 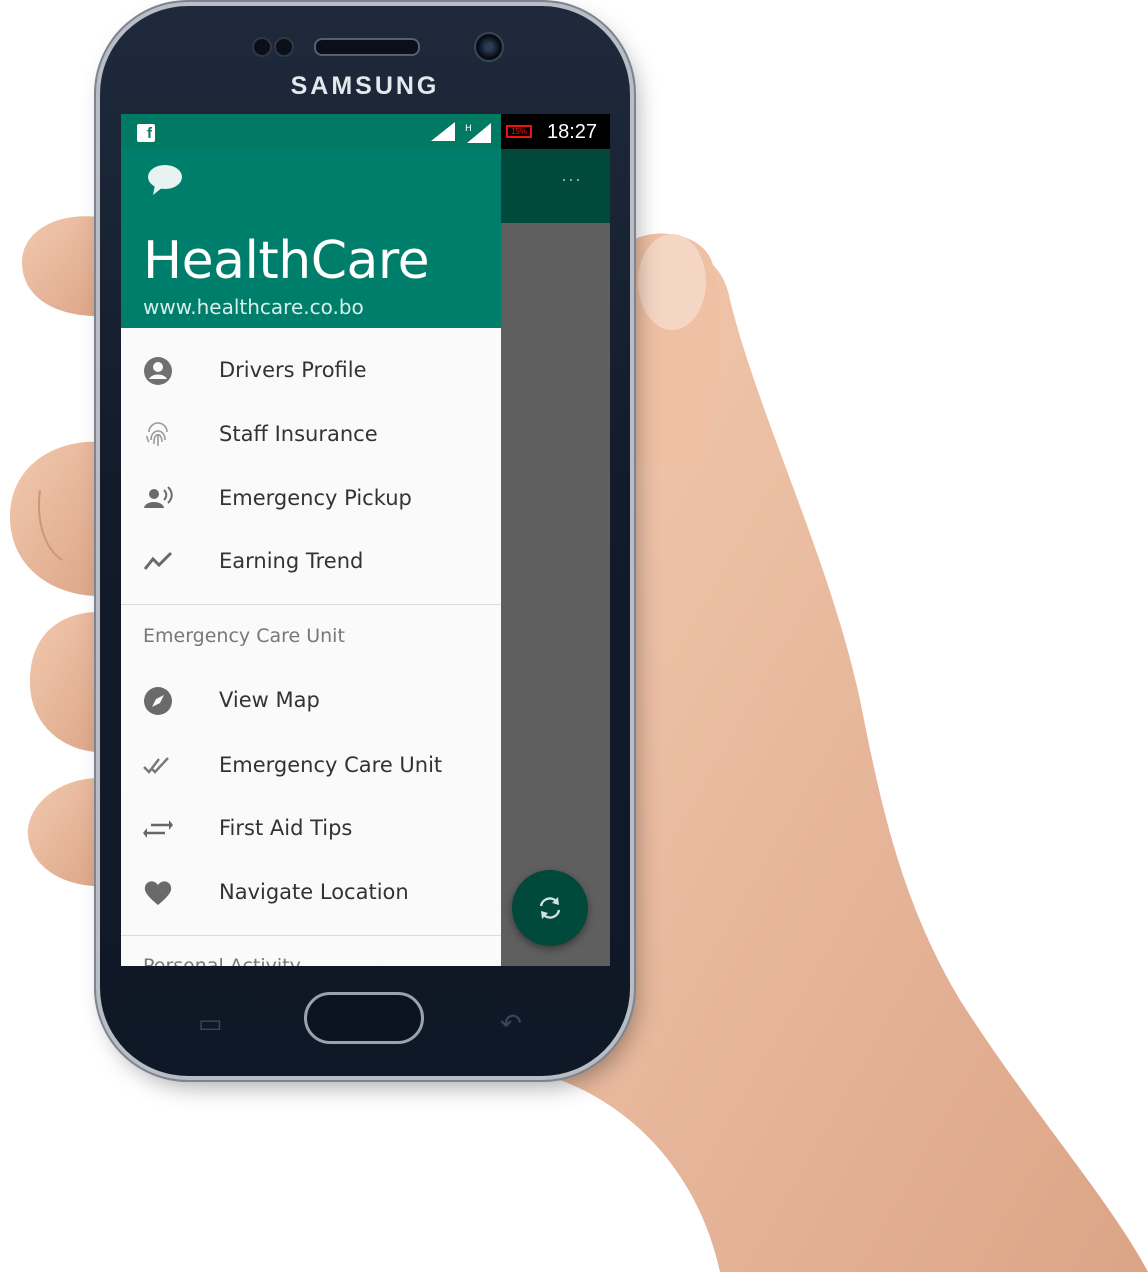 What do you see at coordinates (367, 47) in the screenshot?
I see `earpiece-speaker` at bounding box center [367, 47].